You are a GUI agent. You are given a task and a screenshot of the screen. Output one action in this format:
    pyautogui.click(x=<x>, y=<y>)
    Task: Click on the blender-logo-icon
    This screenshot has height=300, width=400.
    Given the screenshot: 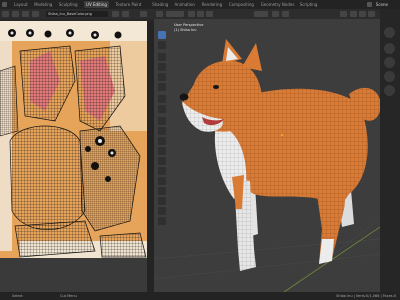 What is the action you would take?
    pyautogui.click(x=4, y=4)
    